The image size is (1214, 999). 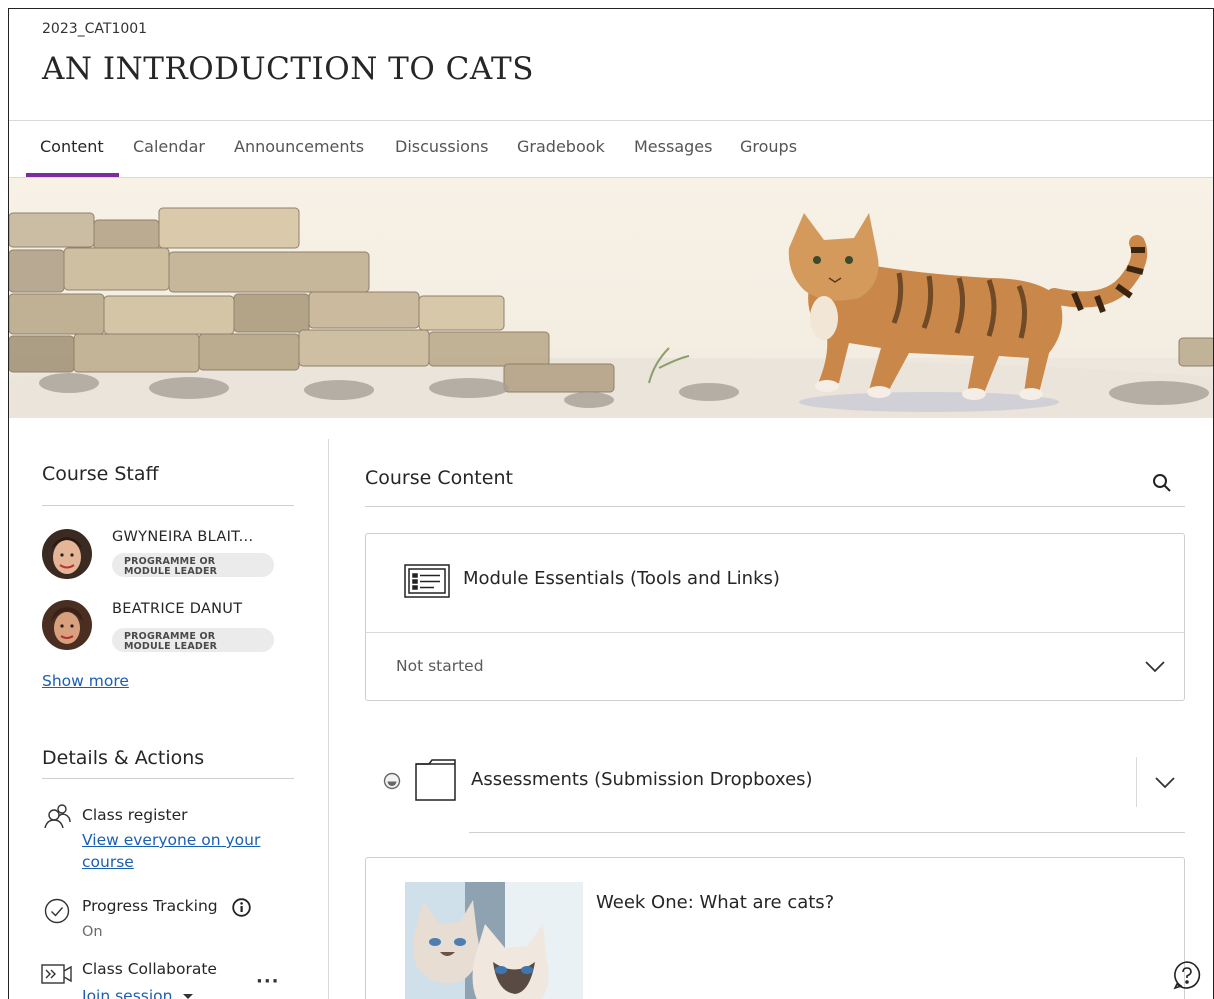 What do you see at coordinates (187, 996) in the screenshot?
I see `caret-down-icon` at bounding box center [187, 996].